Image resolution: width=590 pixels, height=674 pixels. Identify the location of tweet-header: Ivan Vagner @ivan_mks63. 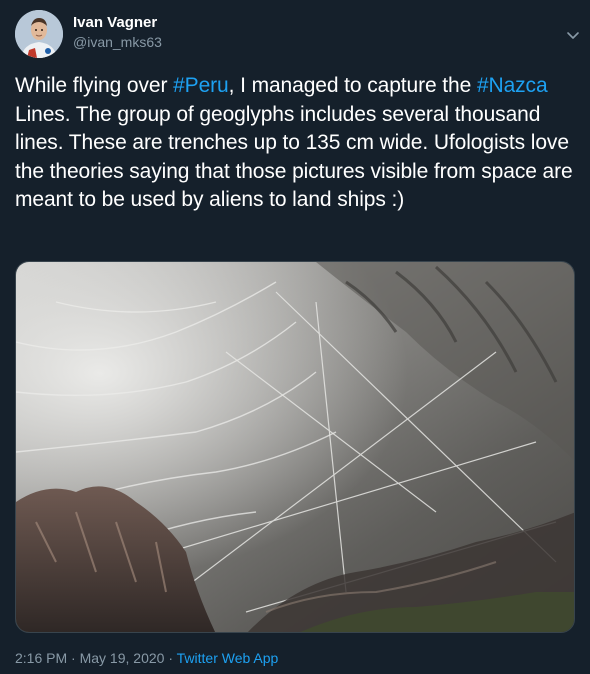
(297, 34).